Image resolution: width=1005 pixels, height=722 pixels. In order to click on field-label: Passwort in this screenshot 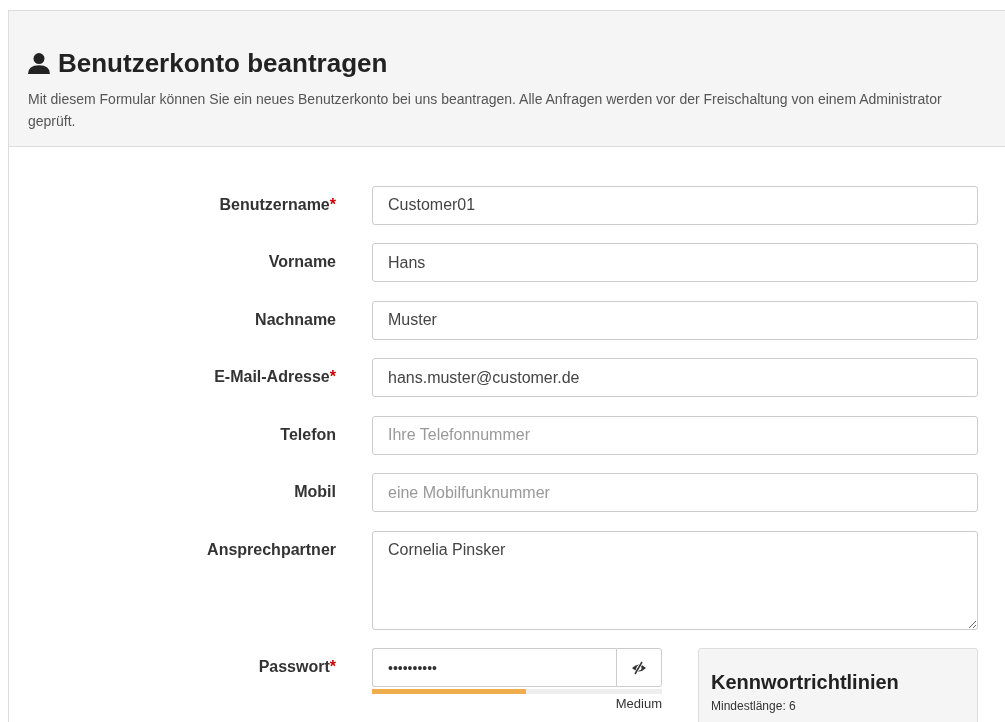, I will do `click(294, 667)`.